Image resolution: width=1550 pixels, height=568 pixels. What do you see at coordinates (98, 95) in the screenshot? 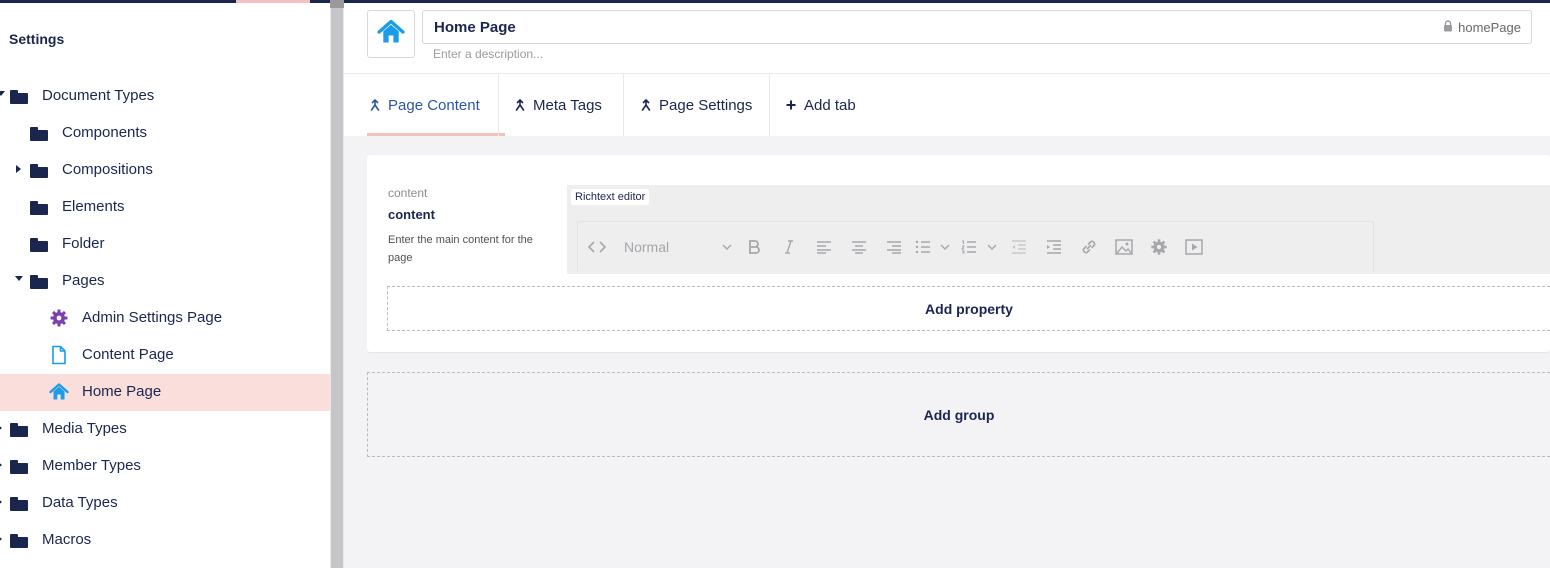
I see `tree-item-label: Document Types` at bounding box center [98, 95].